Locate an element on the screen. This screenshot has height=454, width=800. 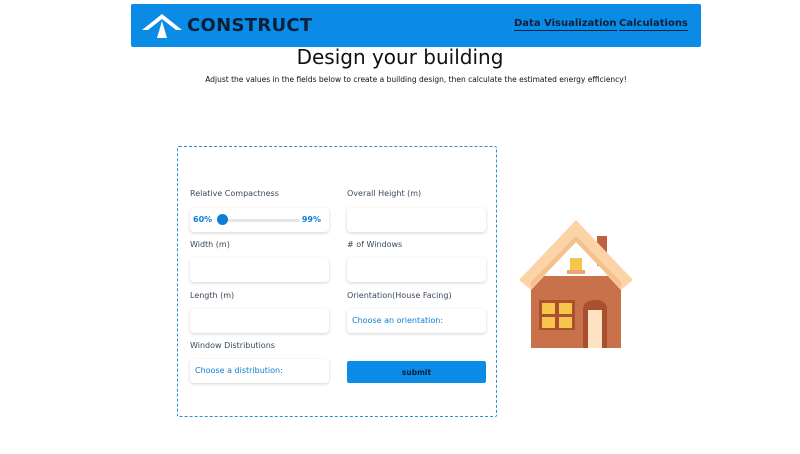
logo-roof-icon is located at coordinates (162, 26).